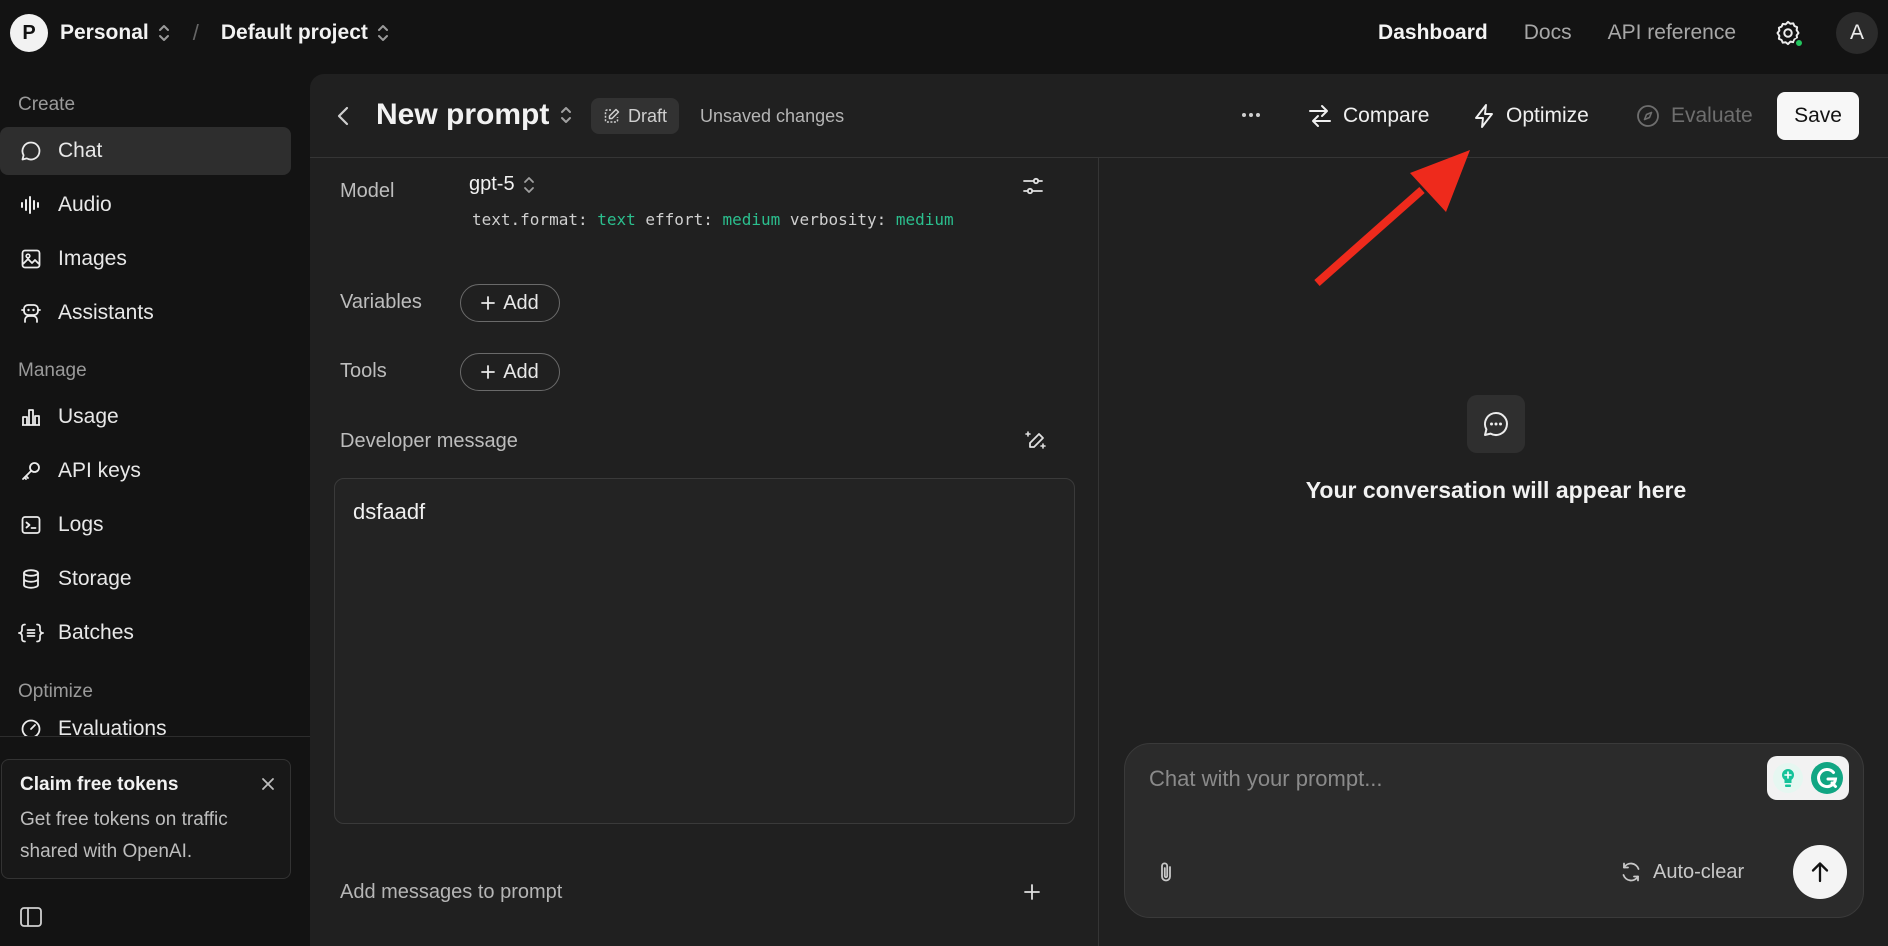 The width and height of the screenshot is (1888, 946). Describe the element at coordinates (268, 784) in the screenshot. I see `close-icon` at that location.